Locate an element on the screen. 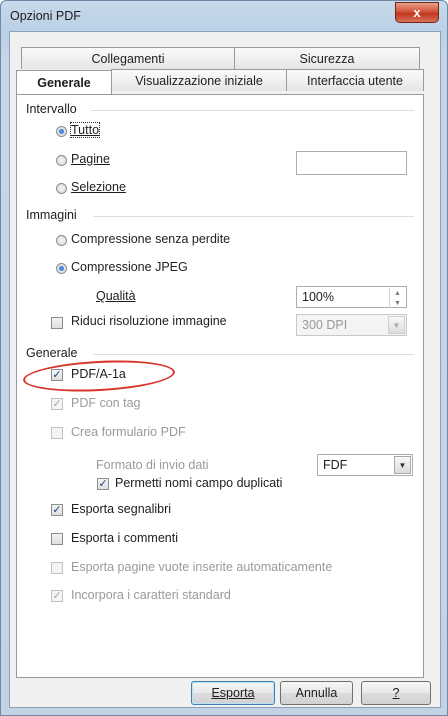  export-bookmarks-label: Esporta segnalibri is located at coordinates (121, 509).